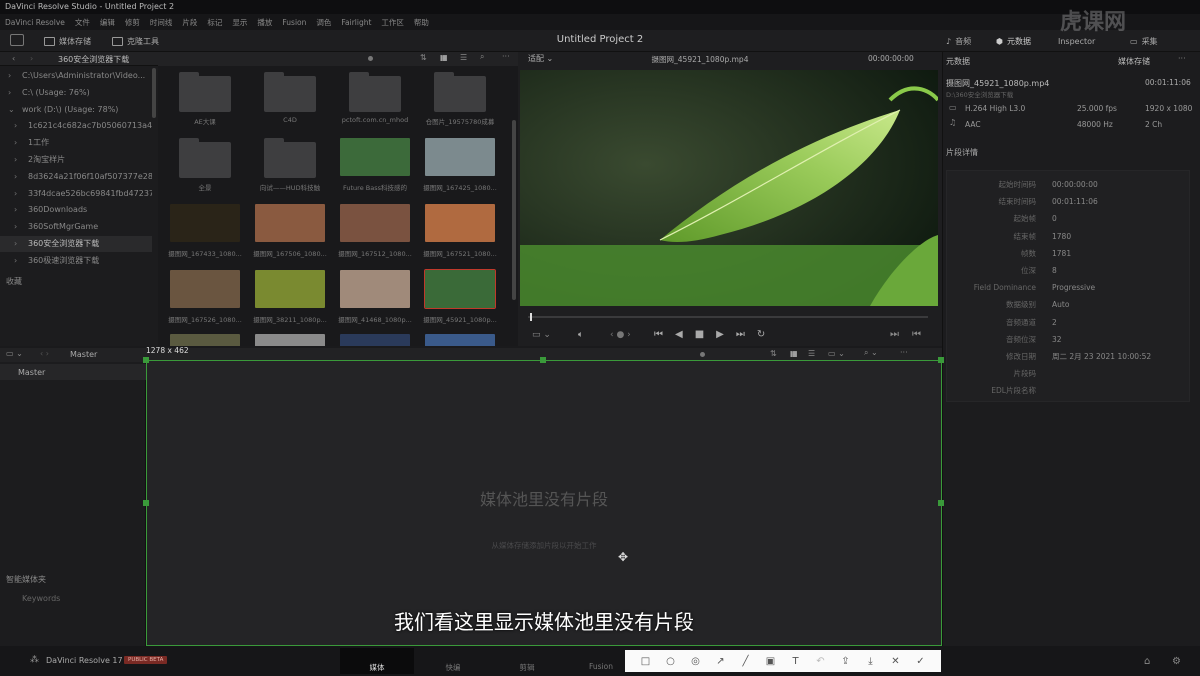 This screenshot has height=676, width=1200. Describe the element at coordinates (132, 22) in the screenshot. I see `menu-item: 修剪` at that location.